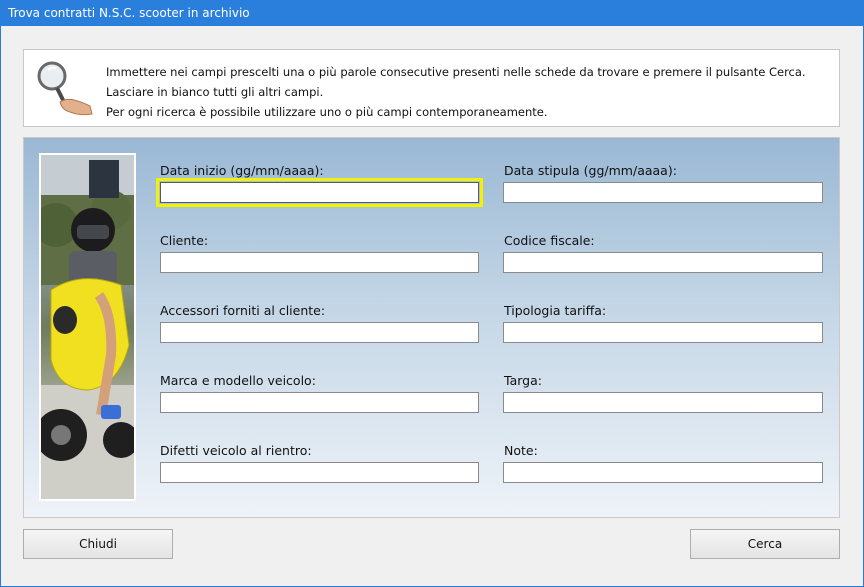 This screenshot has height=587, width=864. Describe the element at coordinates (663, 332) in the screenshot. I see `tipologia-tariffa-input` at that location.